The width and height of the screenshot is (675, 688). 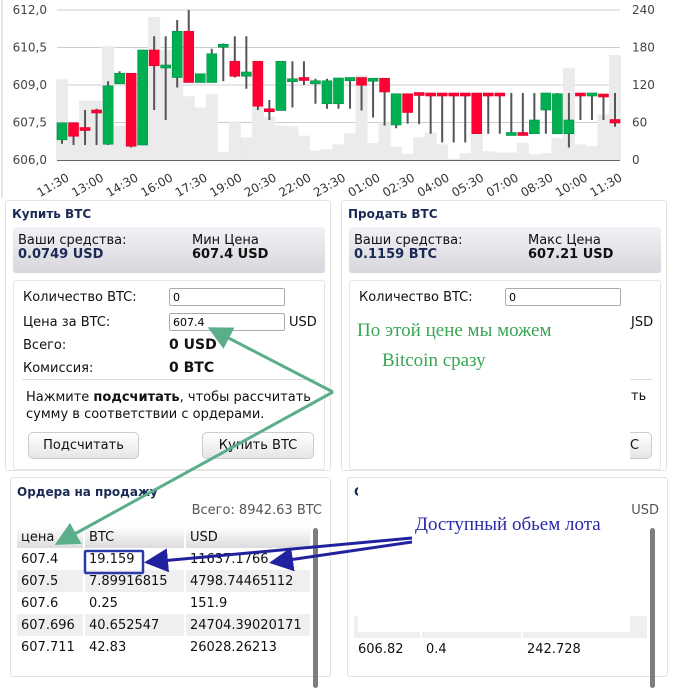 I want to click on hint-text: Нажмите, so click(x=60, y=397).